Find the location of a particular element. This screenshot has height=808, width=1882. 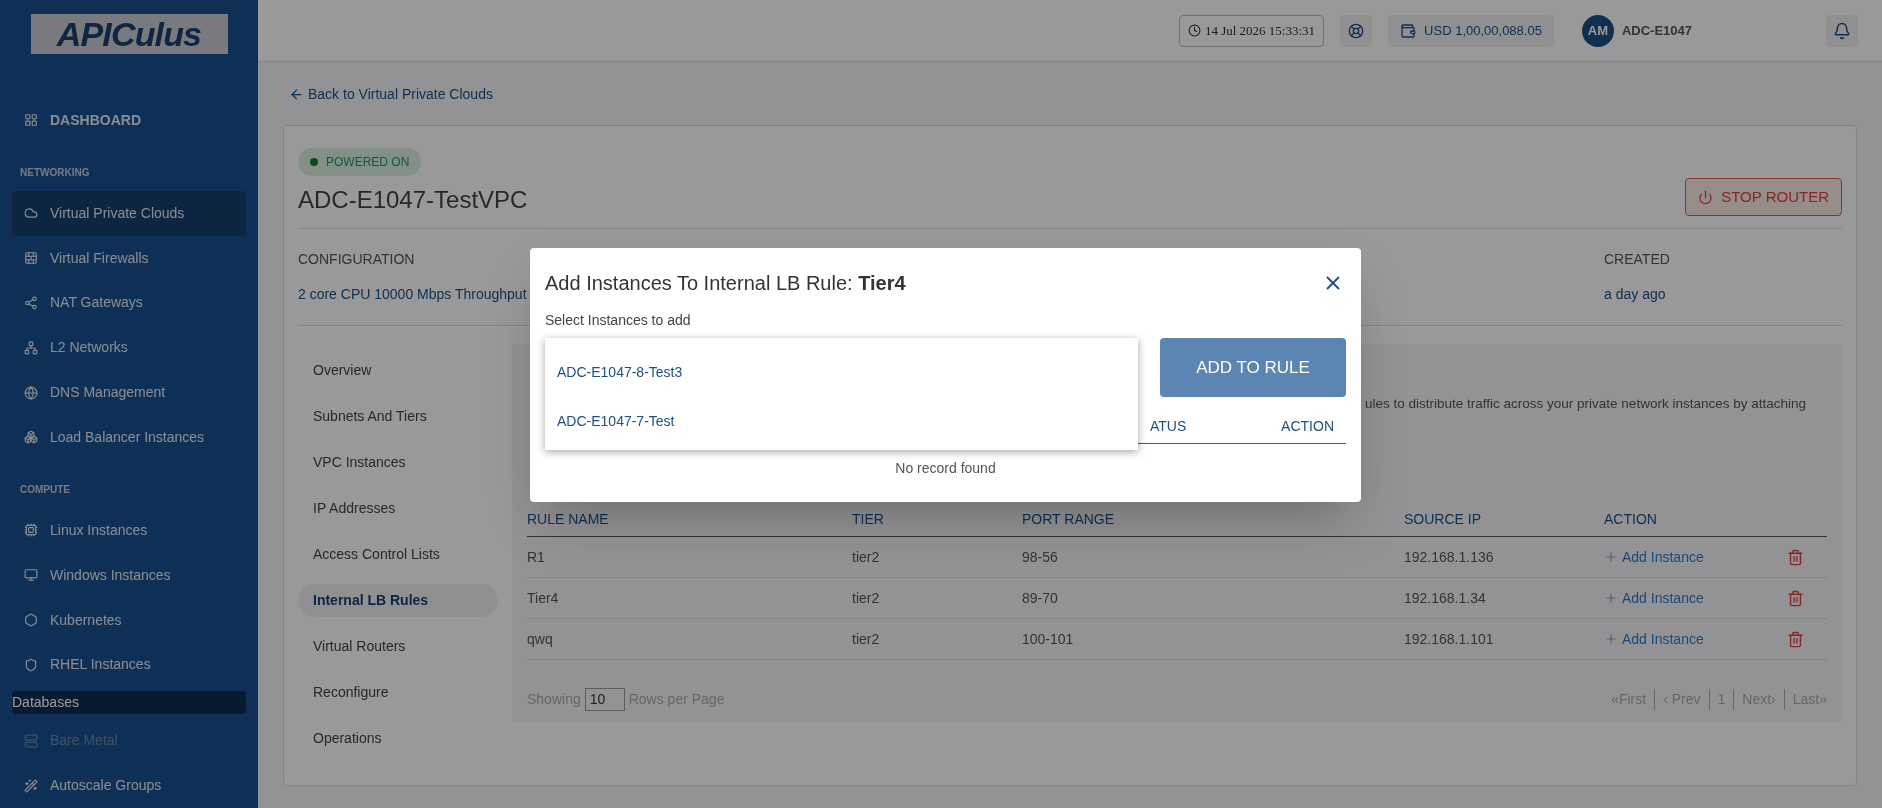

boxes-icon is located at coordinates (31, 437).